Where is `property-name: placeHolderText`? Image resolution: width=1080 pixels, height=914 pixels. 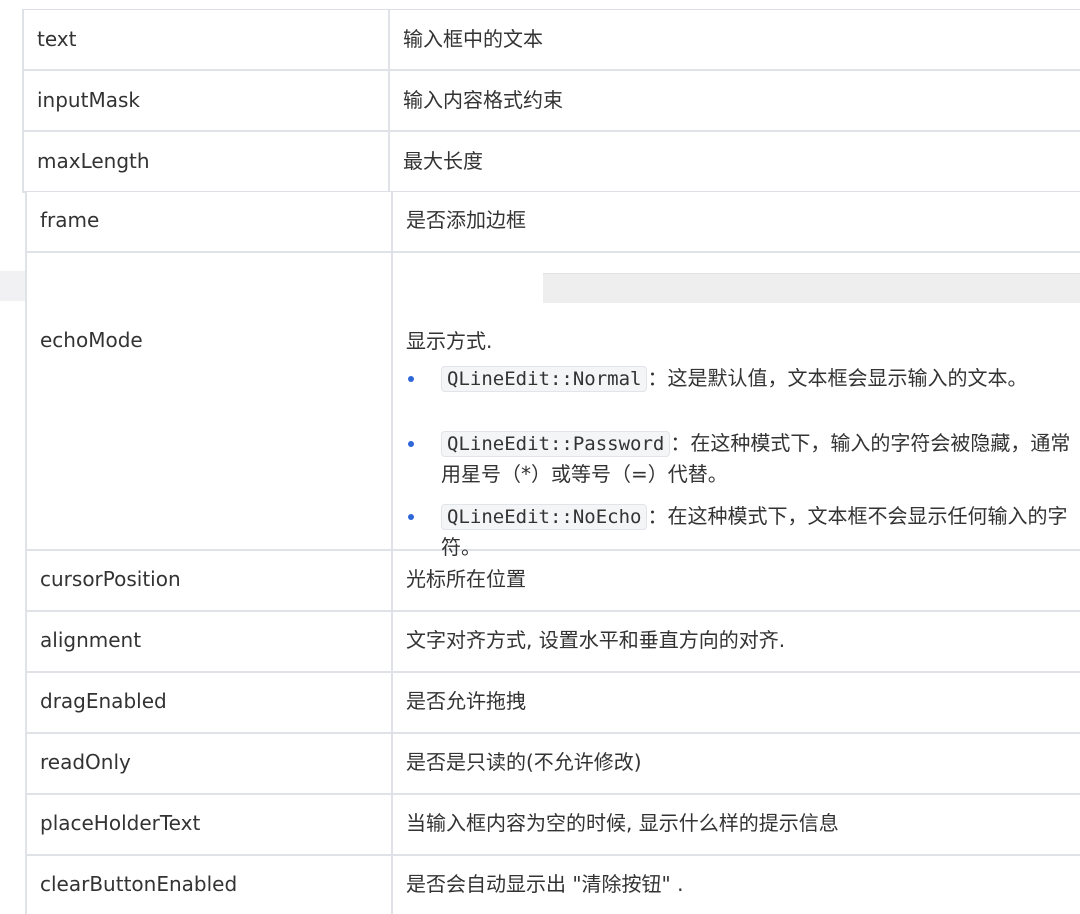
property-name: placeHolderText is located at coordinates (209, 824).